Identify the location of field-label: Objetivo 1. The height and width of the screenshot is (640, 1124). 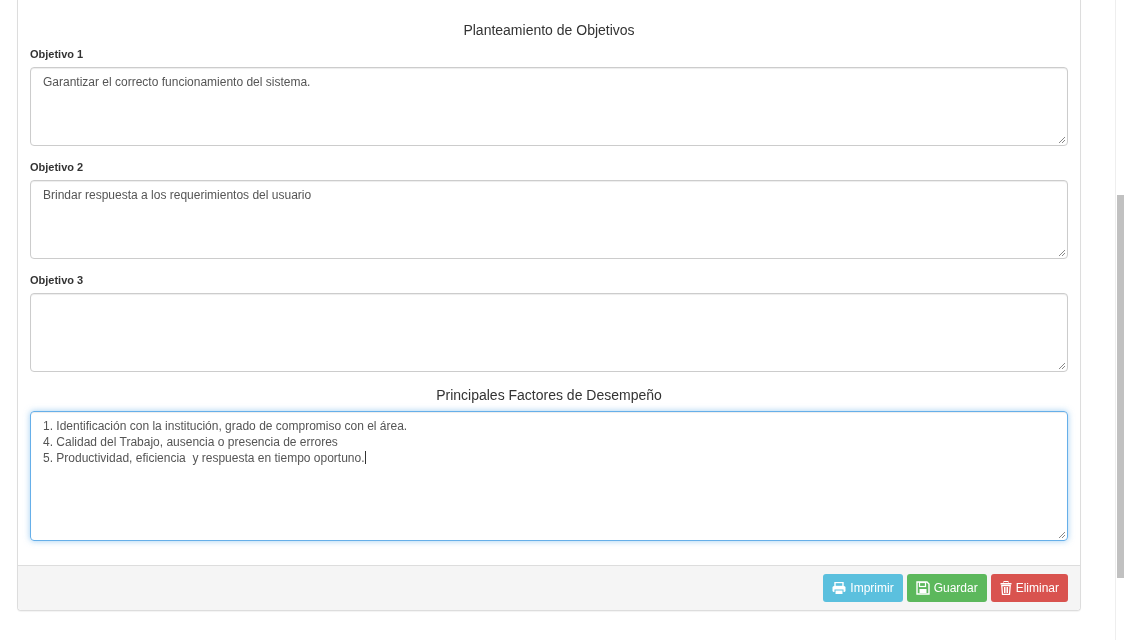
(57, 54).